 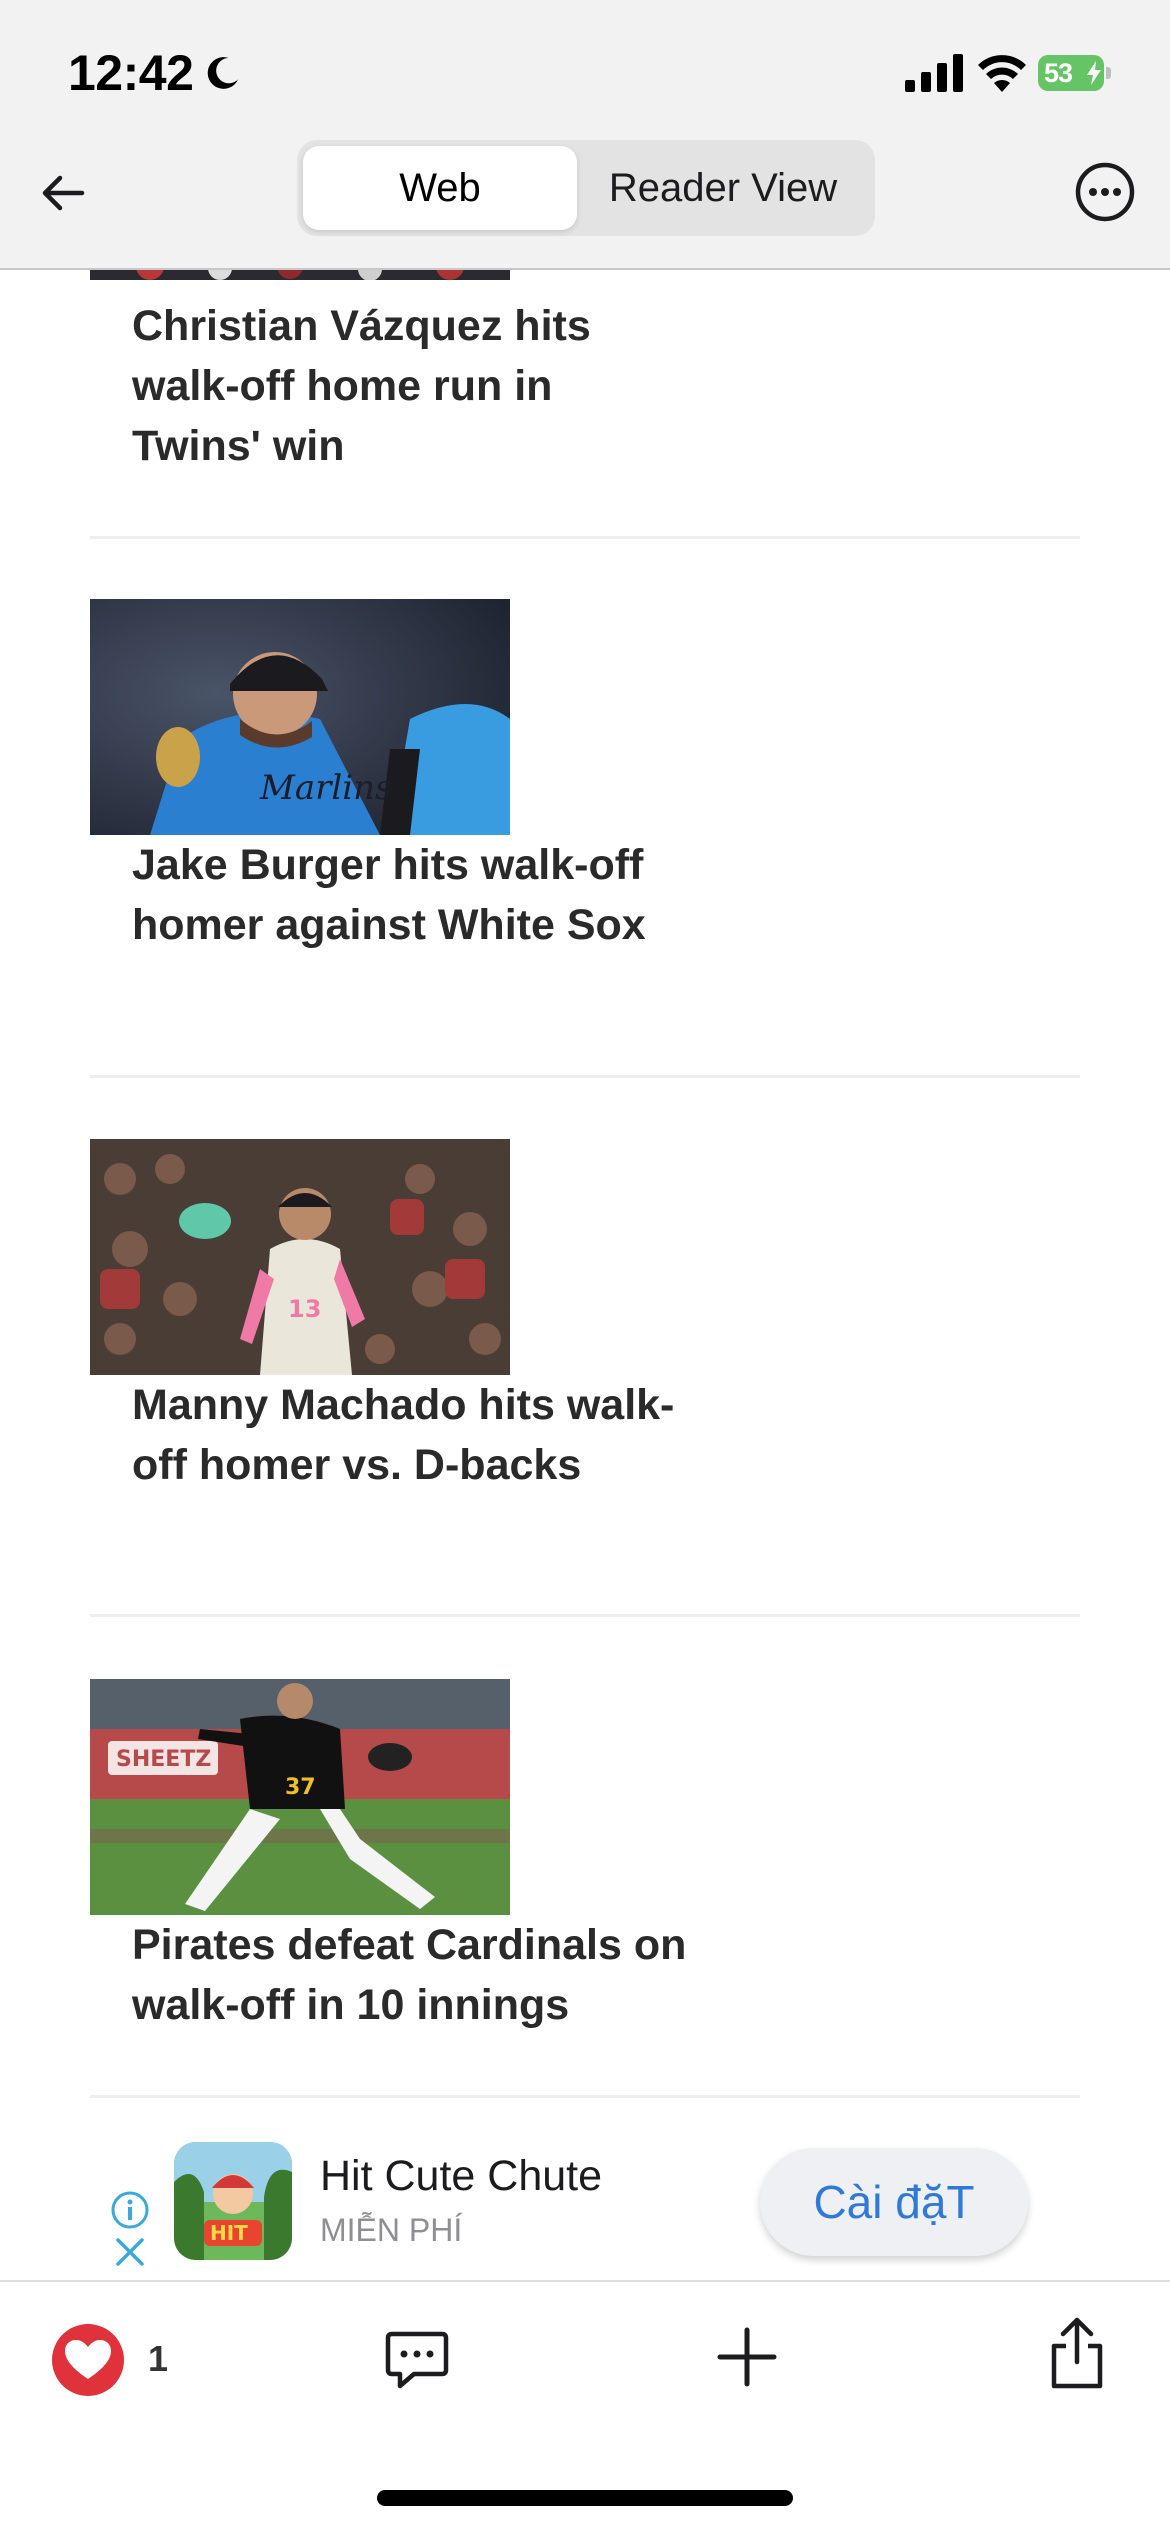 What do you see at coordinates (158, 2358) in the screenshot?
I see `like-count: 1` at bounding box center [158, 2358].